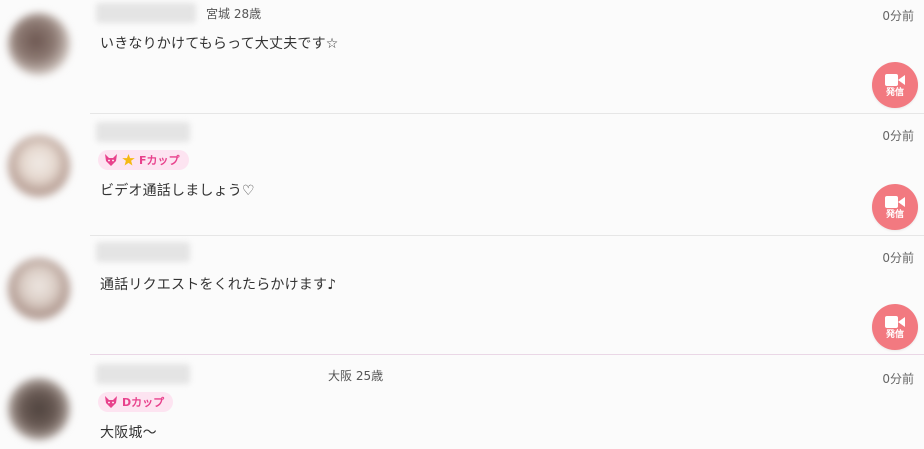 This screenshot has width=924, height=449. Describe the element at coordinates (128, 433) in the screenshot. I see `message-text: 大阪城〜` at that location.